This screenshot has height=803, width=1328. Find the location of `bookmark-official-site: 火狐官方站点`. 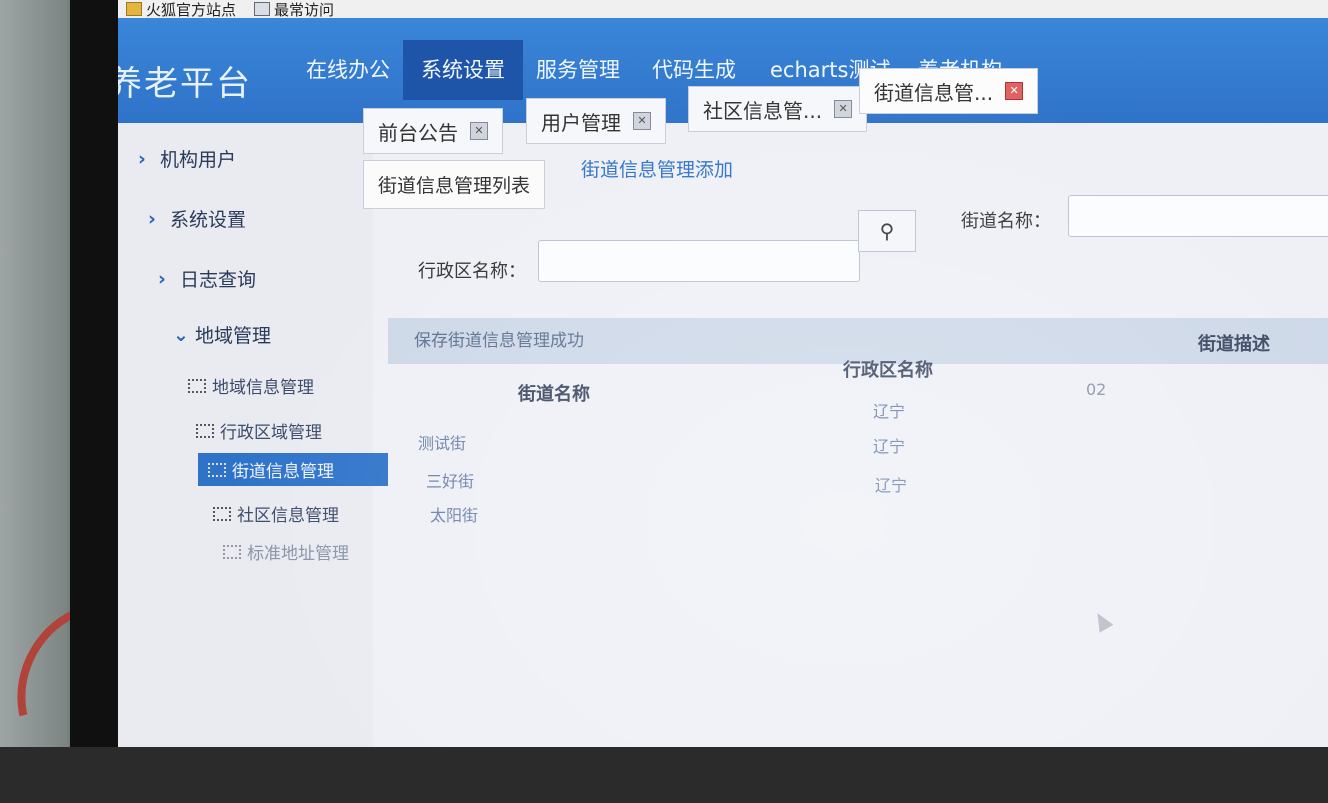

bookmark-official-site: 火狐官方站点 is located at coordinates (181, 10).